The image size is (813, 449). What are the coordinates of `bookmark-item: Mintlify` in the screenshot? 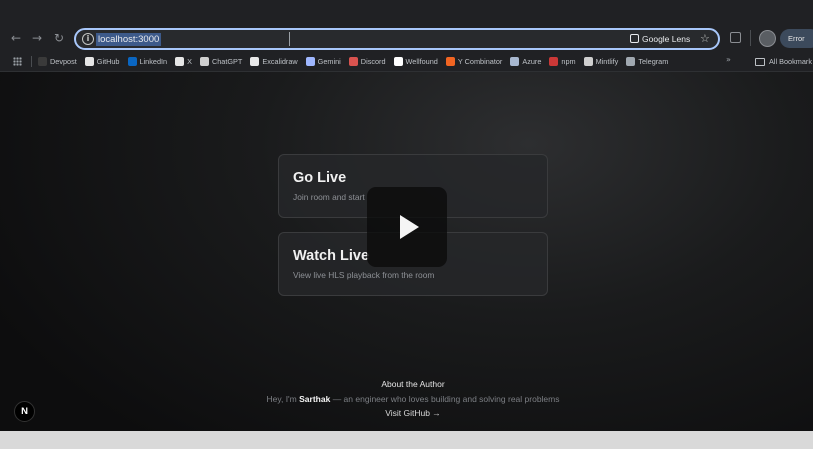 It's located at (601, 61).